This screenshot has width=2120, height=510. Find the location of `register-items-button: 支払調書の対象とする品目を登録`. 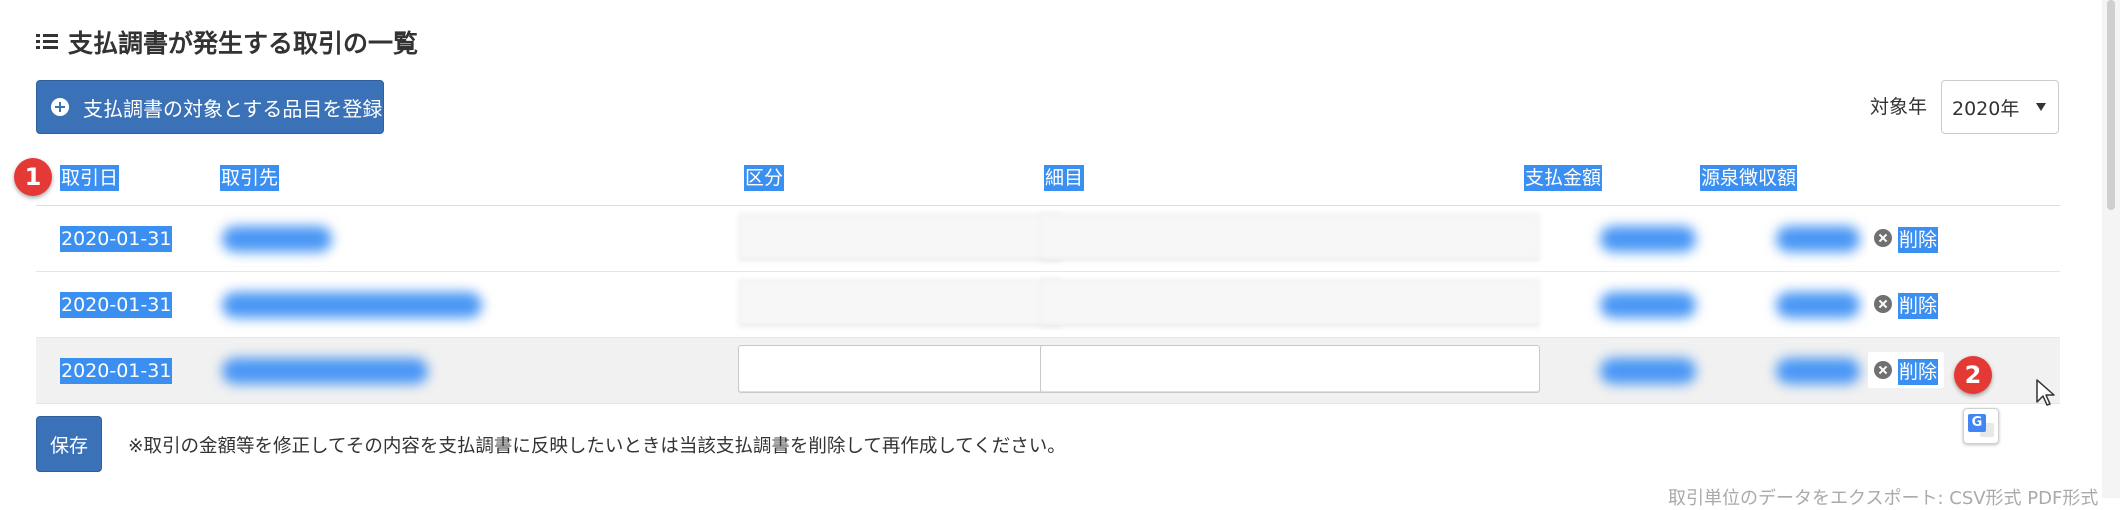

register-items-button: 支払調書の対象とする品目を登録 is located at coordinates (210, 107).